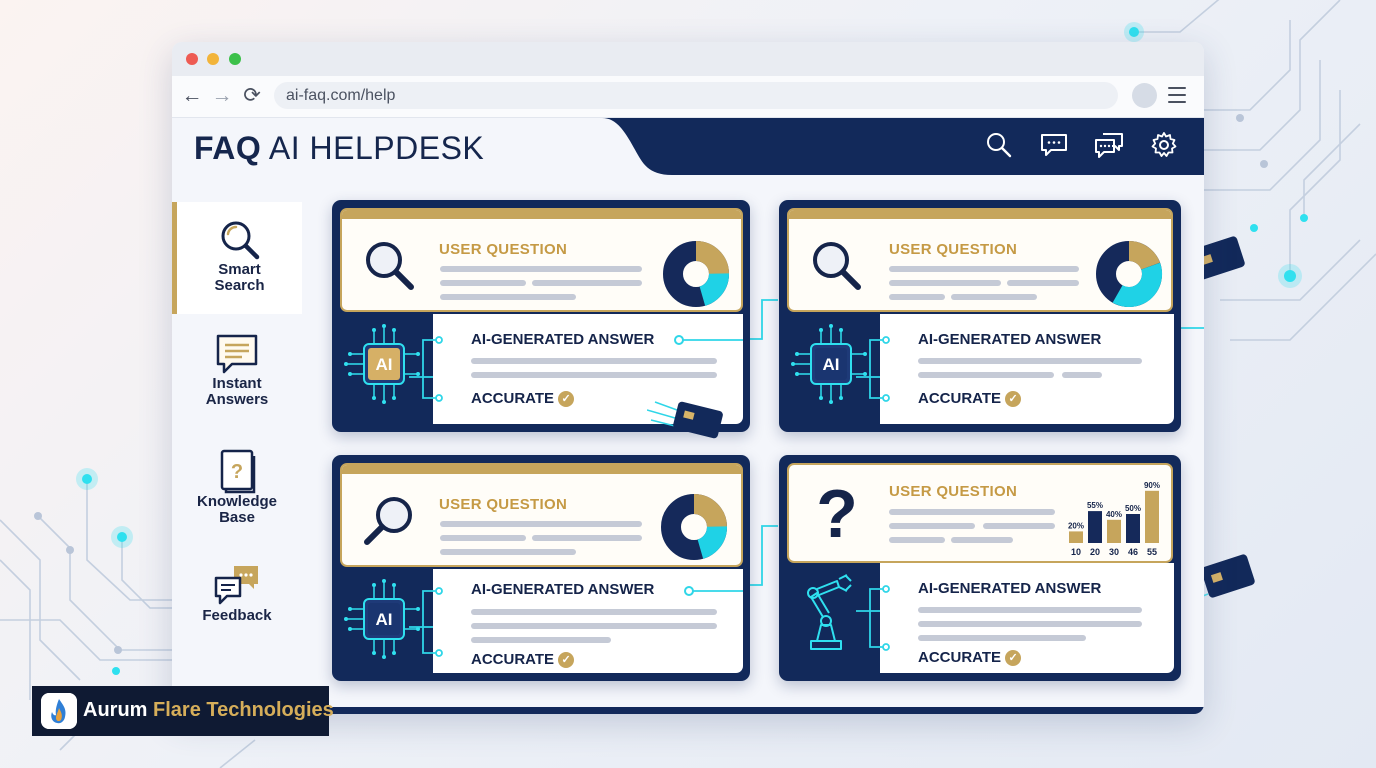 This screenshot has height=768, width=1376. What do you see at coordinates (1114, 552) in the screenshot?
I see `category-tick-label: 30` at bounding box center [1114, 552].